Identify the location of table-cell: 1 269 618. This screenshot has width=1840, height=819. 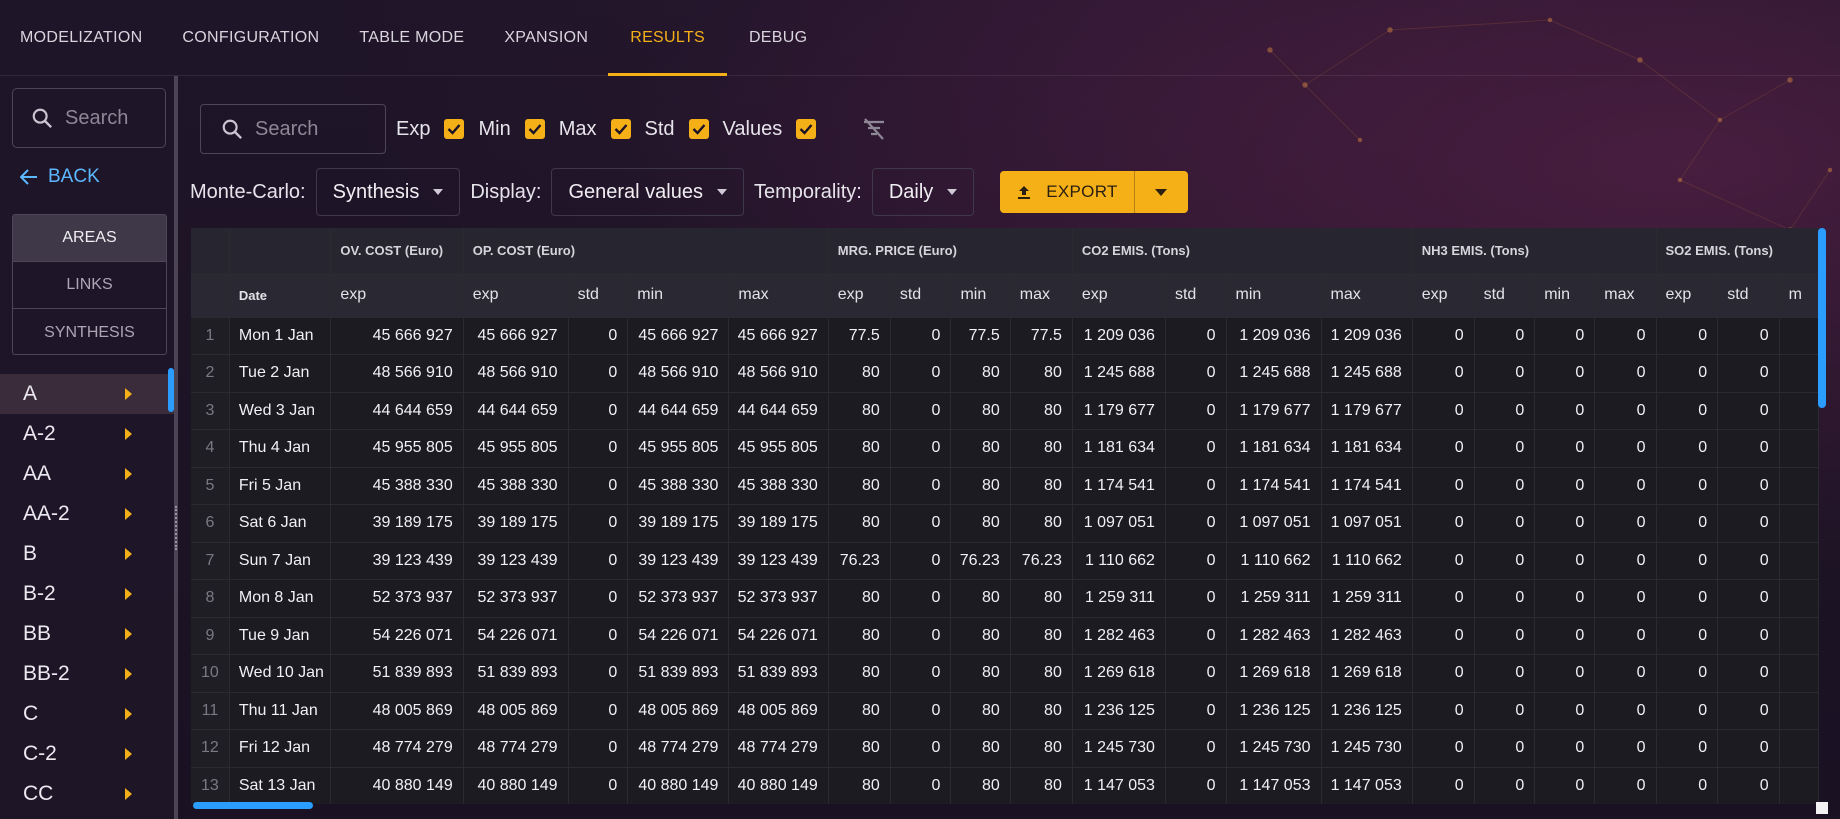
(1274, 673).